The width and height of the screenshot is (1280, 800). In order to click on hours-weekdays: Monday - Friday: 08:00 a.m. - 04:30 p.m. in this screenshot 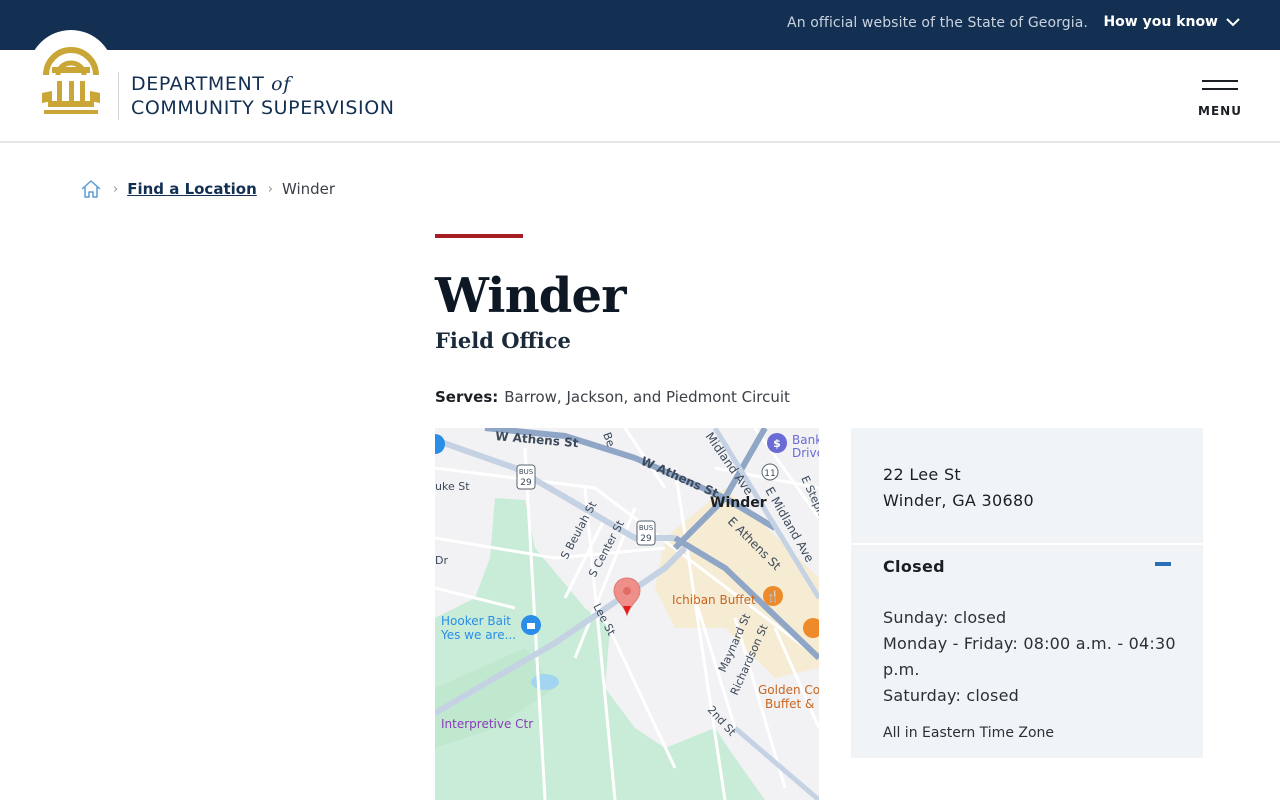, I will do `click(1029, 656)`.